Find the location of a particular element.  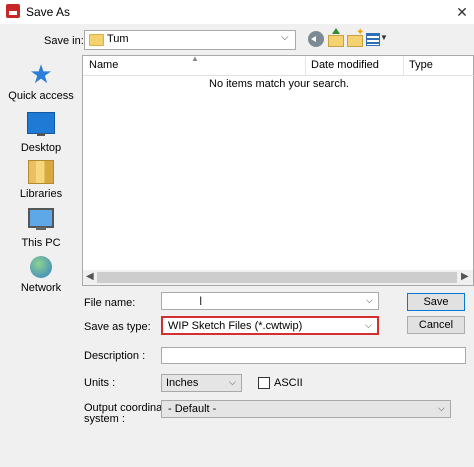

description-input is located at coordinates (313, 355).